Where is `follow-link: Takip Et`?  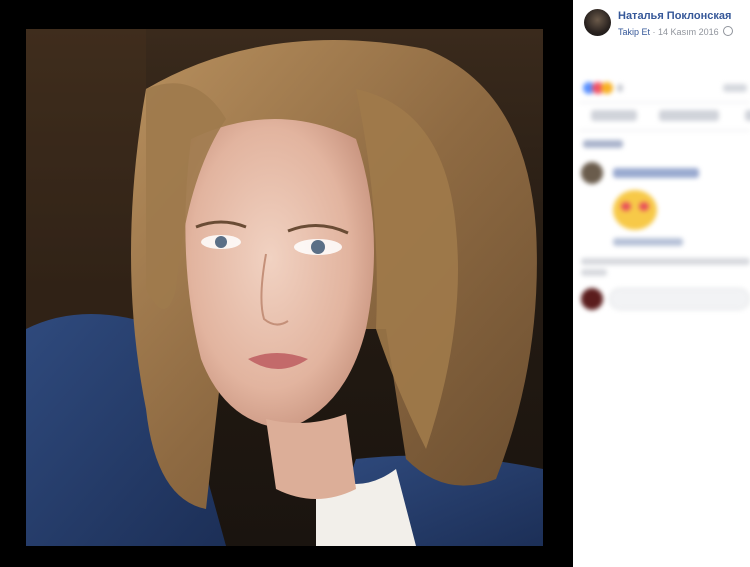 follow-link: Takip Et is located at coordinates (634, 32).